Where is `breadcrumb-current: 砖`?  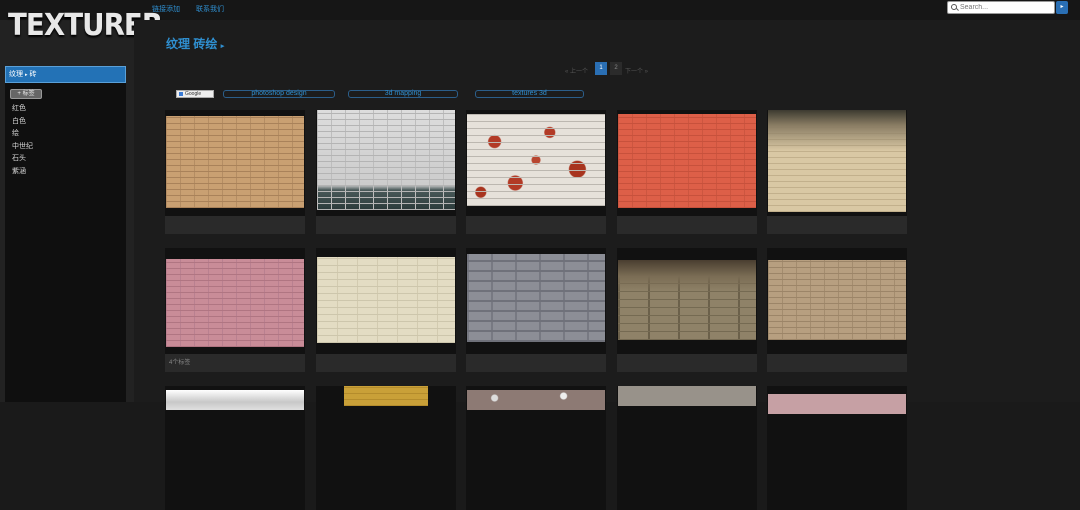 breadcrumb-current: 砖 is located at coordinates (33, 74).